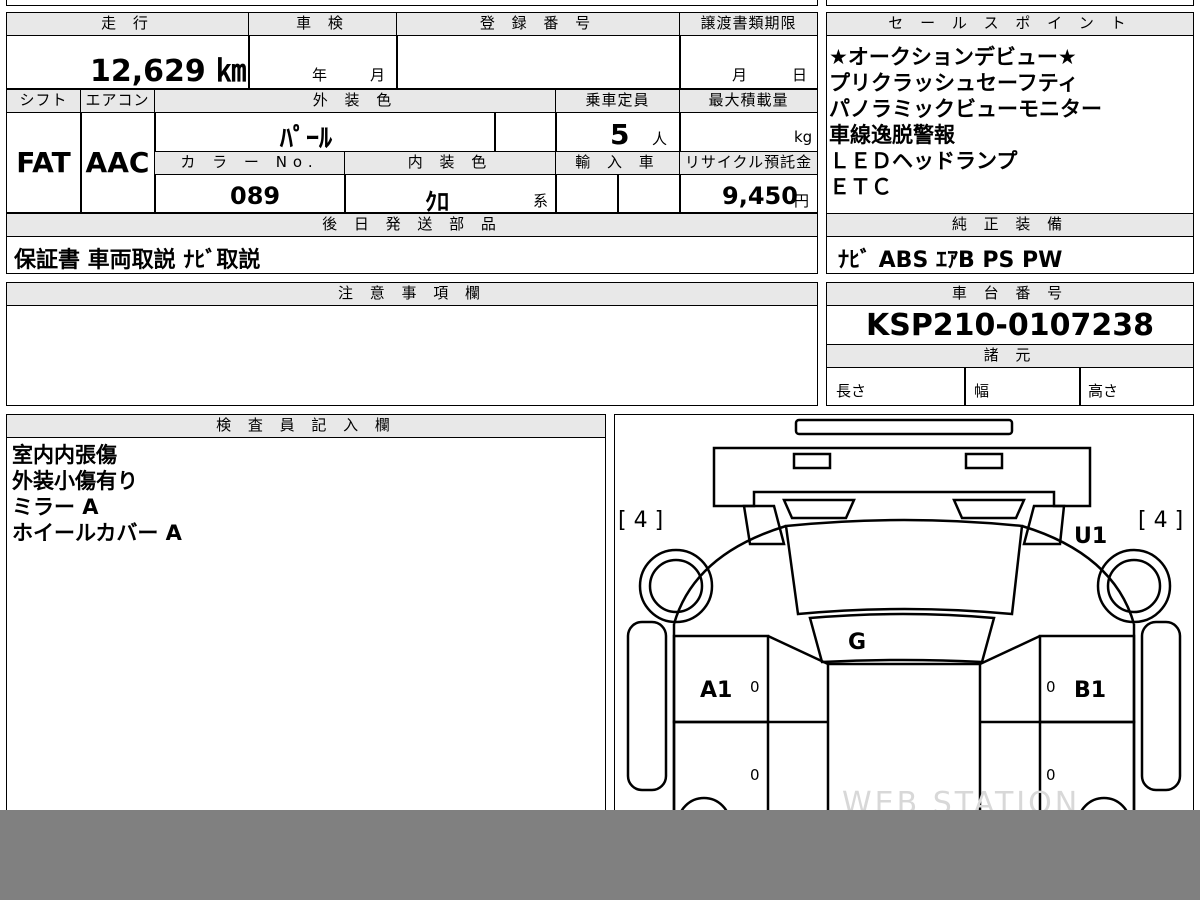  I want to click on damage-code-g: G, so click(857, 642).